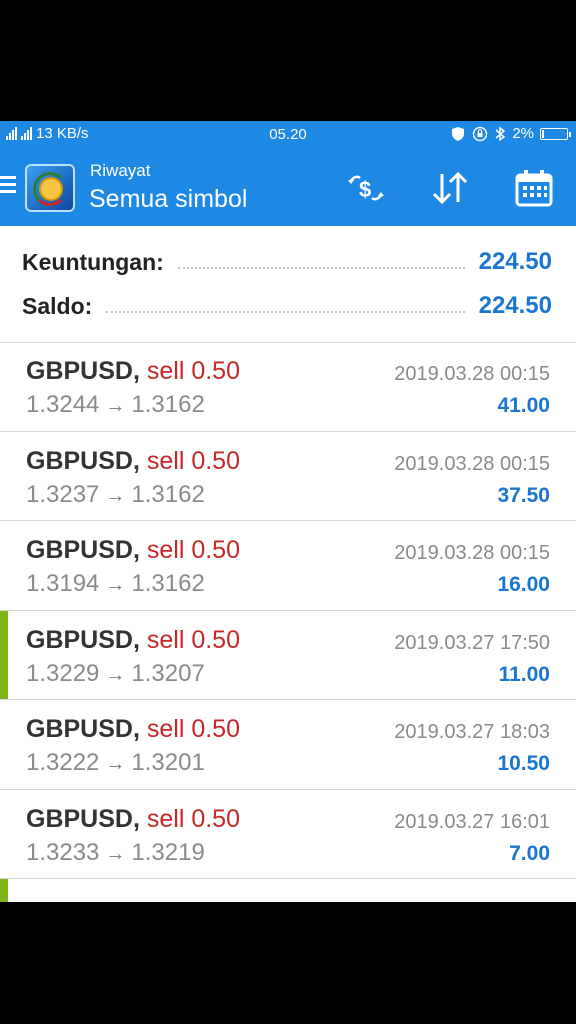 The height and width of the screenshot is (1024, 576). What do you see at coordinates (472, 642) in the screenshot?
I see `trade-time: 2019.03.27 17:50` at bounding box center [472, 642].